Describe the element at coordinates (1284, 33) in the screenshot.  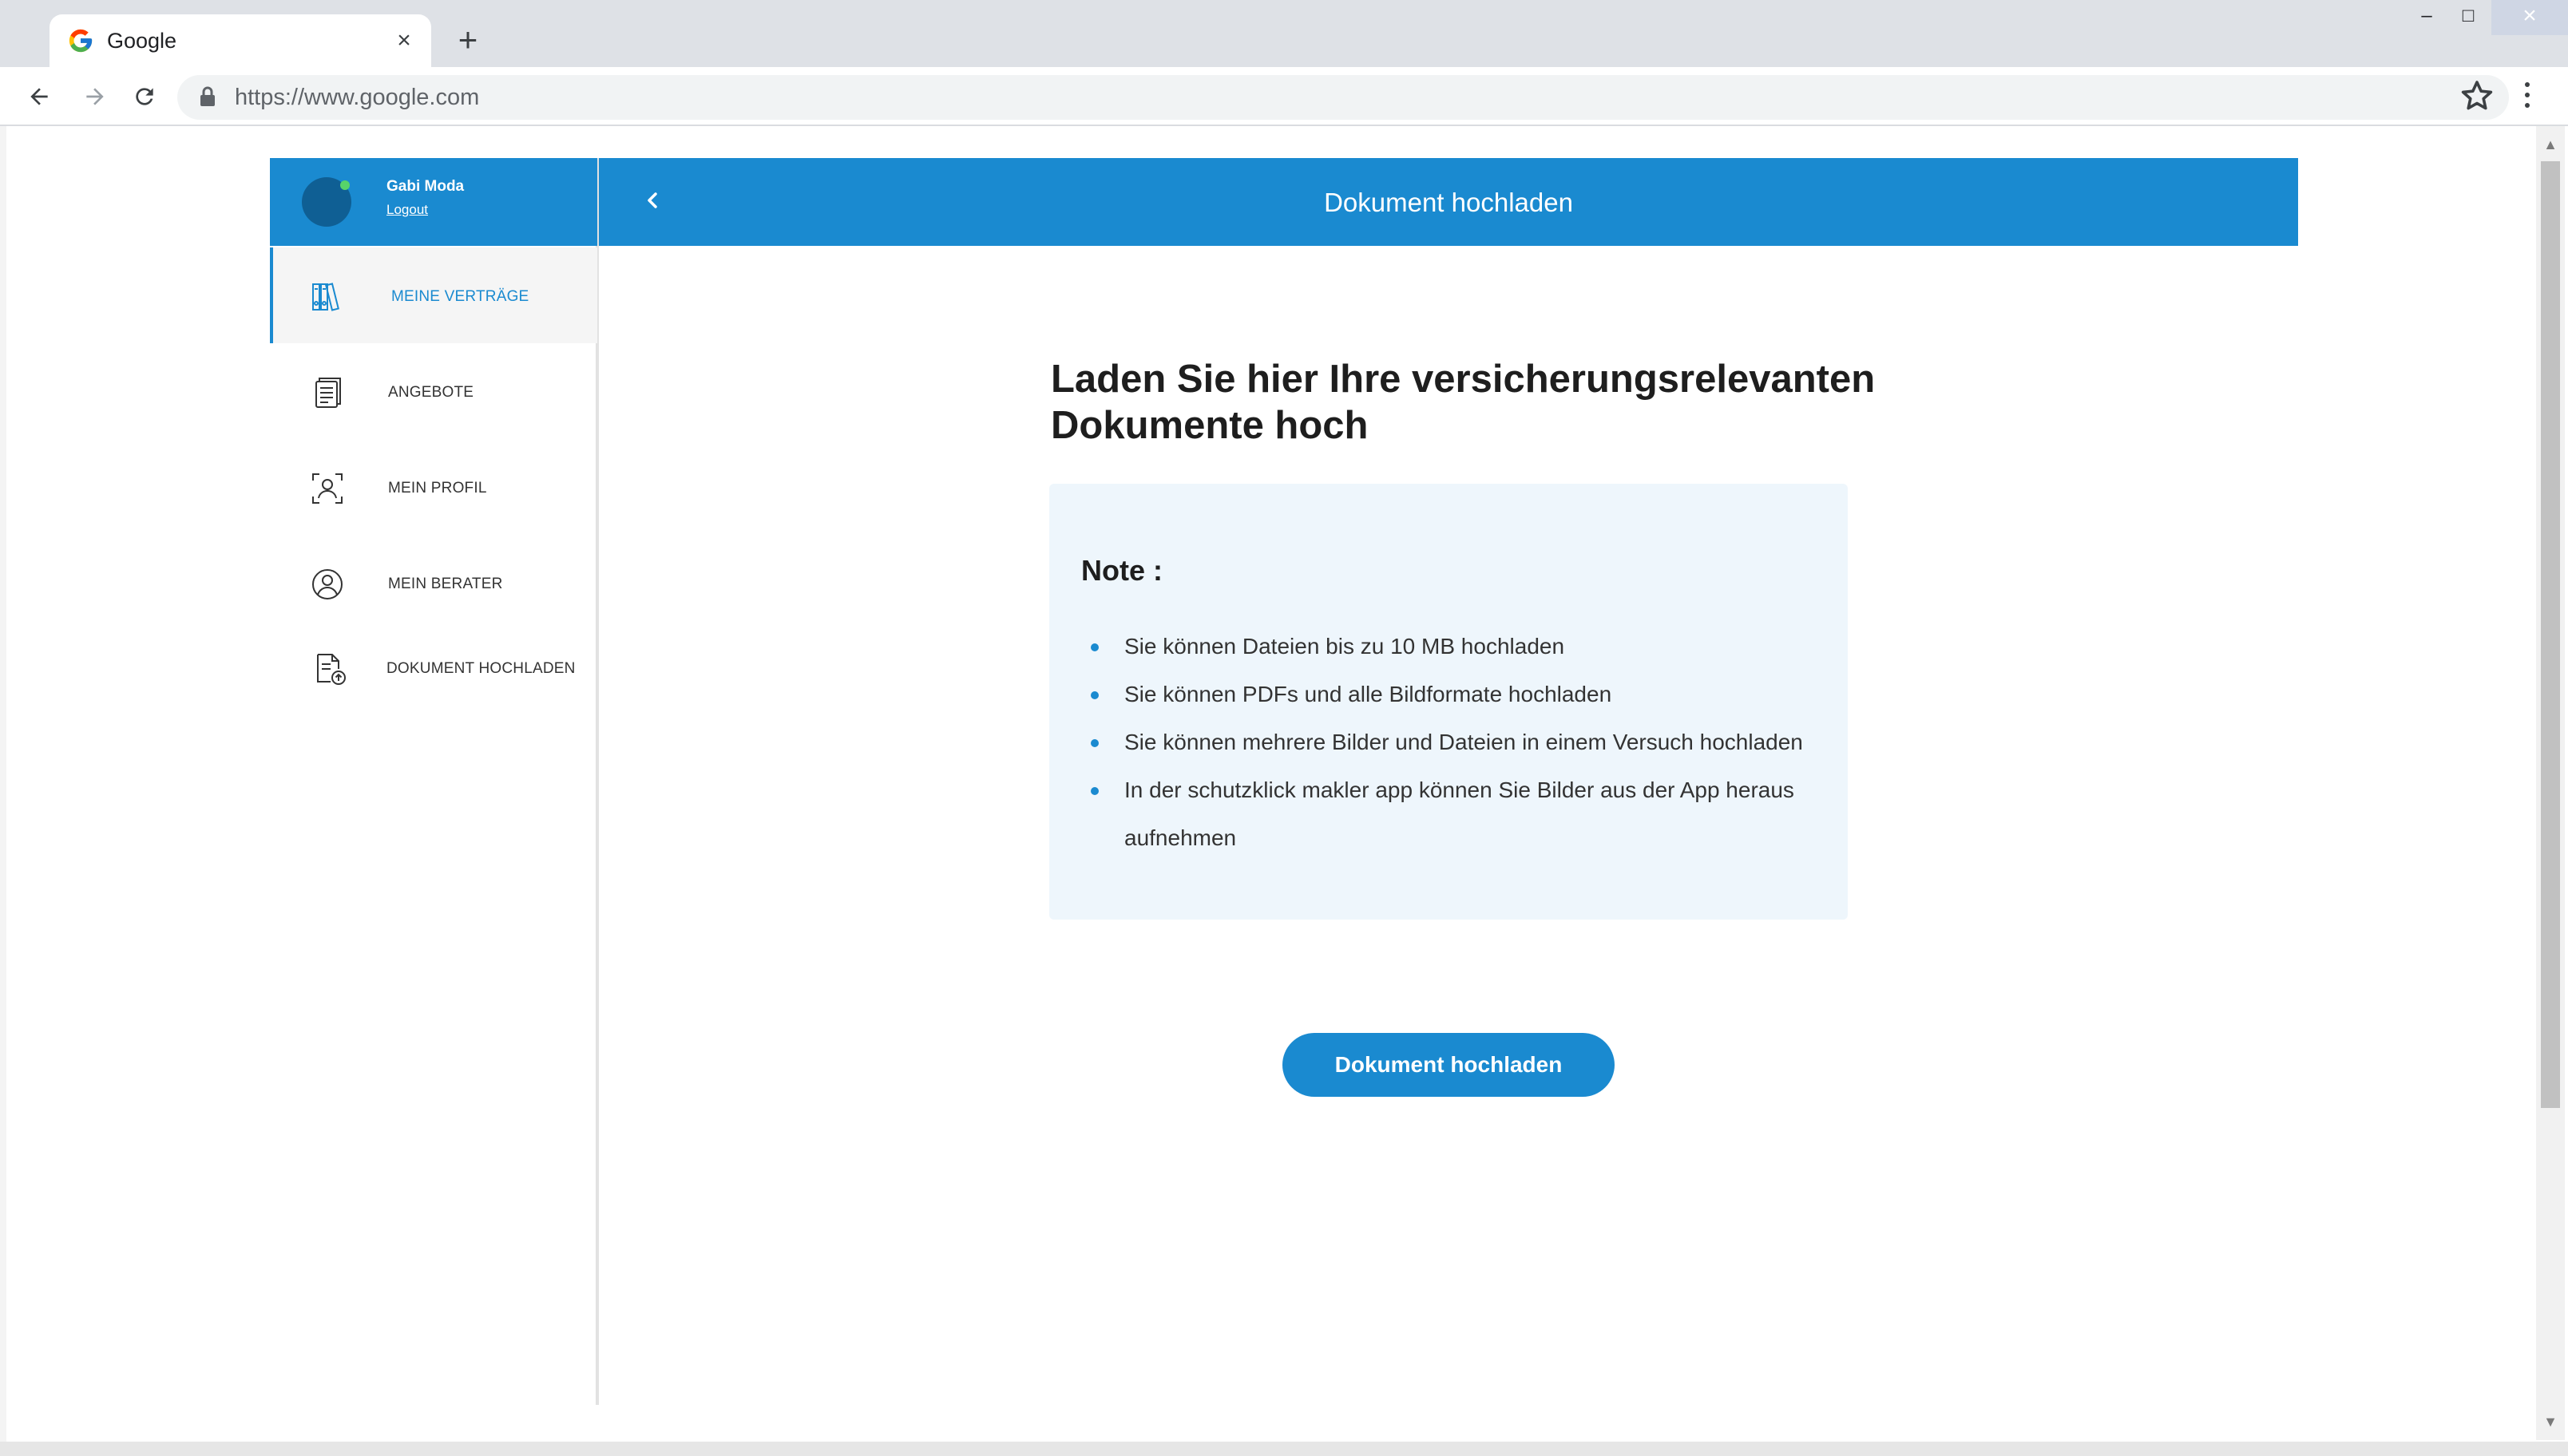
I see `browser-tabstrip: Google × + – □ ×` at that location.